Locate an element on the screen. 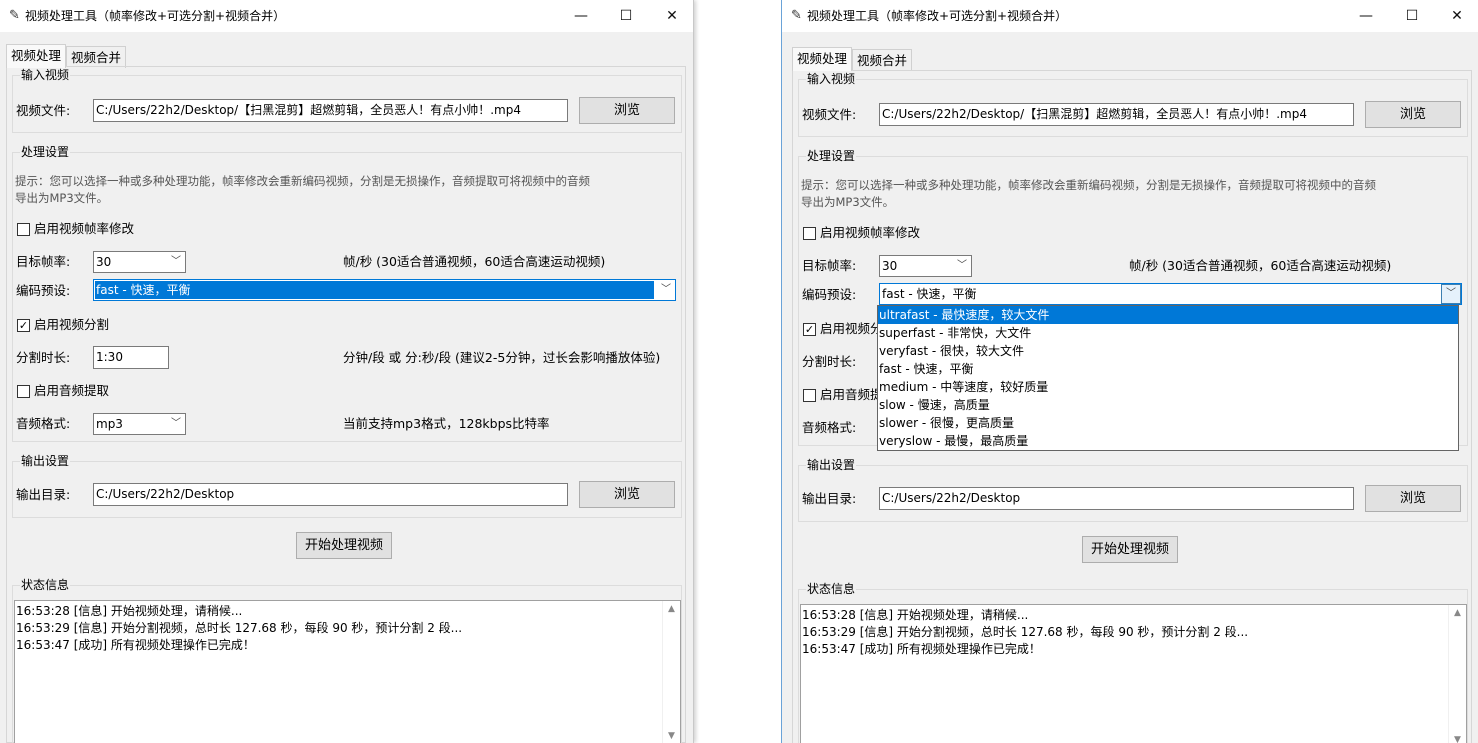 Image resolution: width=1478 pixels, height=743 pixels. dropdown-option: slower - 很慢，更高质量 is located at coordinates (1168, 423).